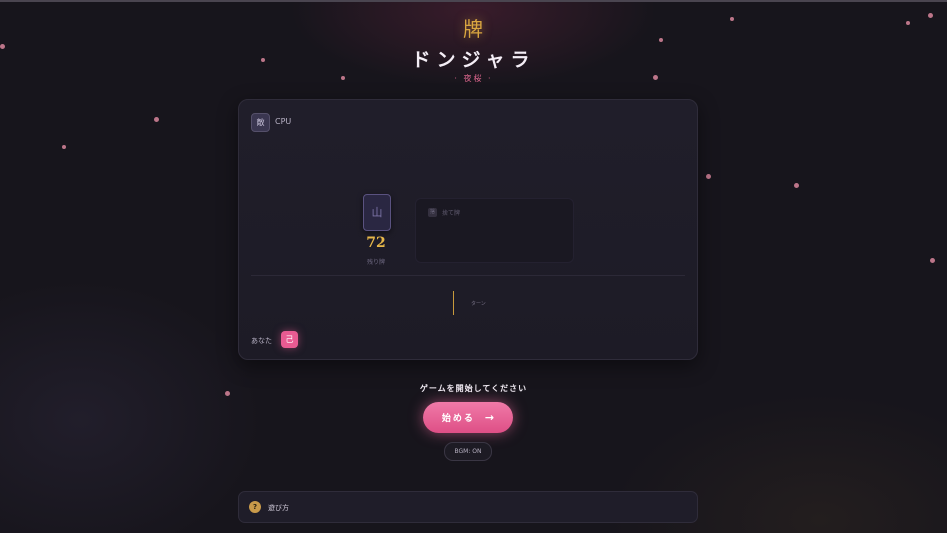  I want to click on page-title: ドンジャラ, so click(473, 60).